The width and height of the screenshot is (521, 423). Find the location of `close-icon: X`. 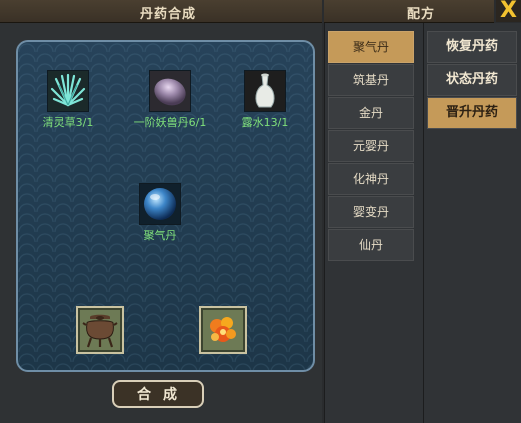

close-icon: X is located at coordinates (508, 11).